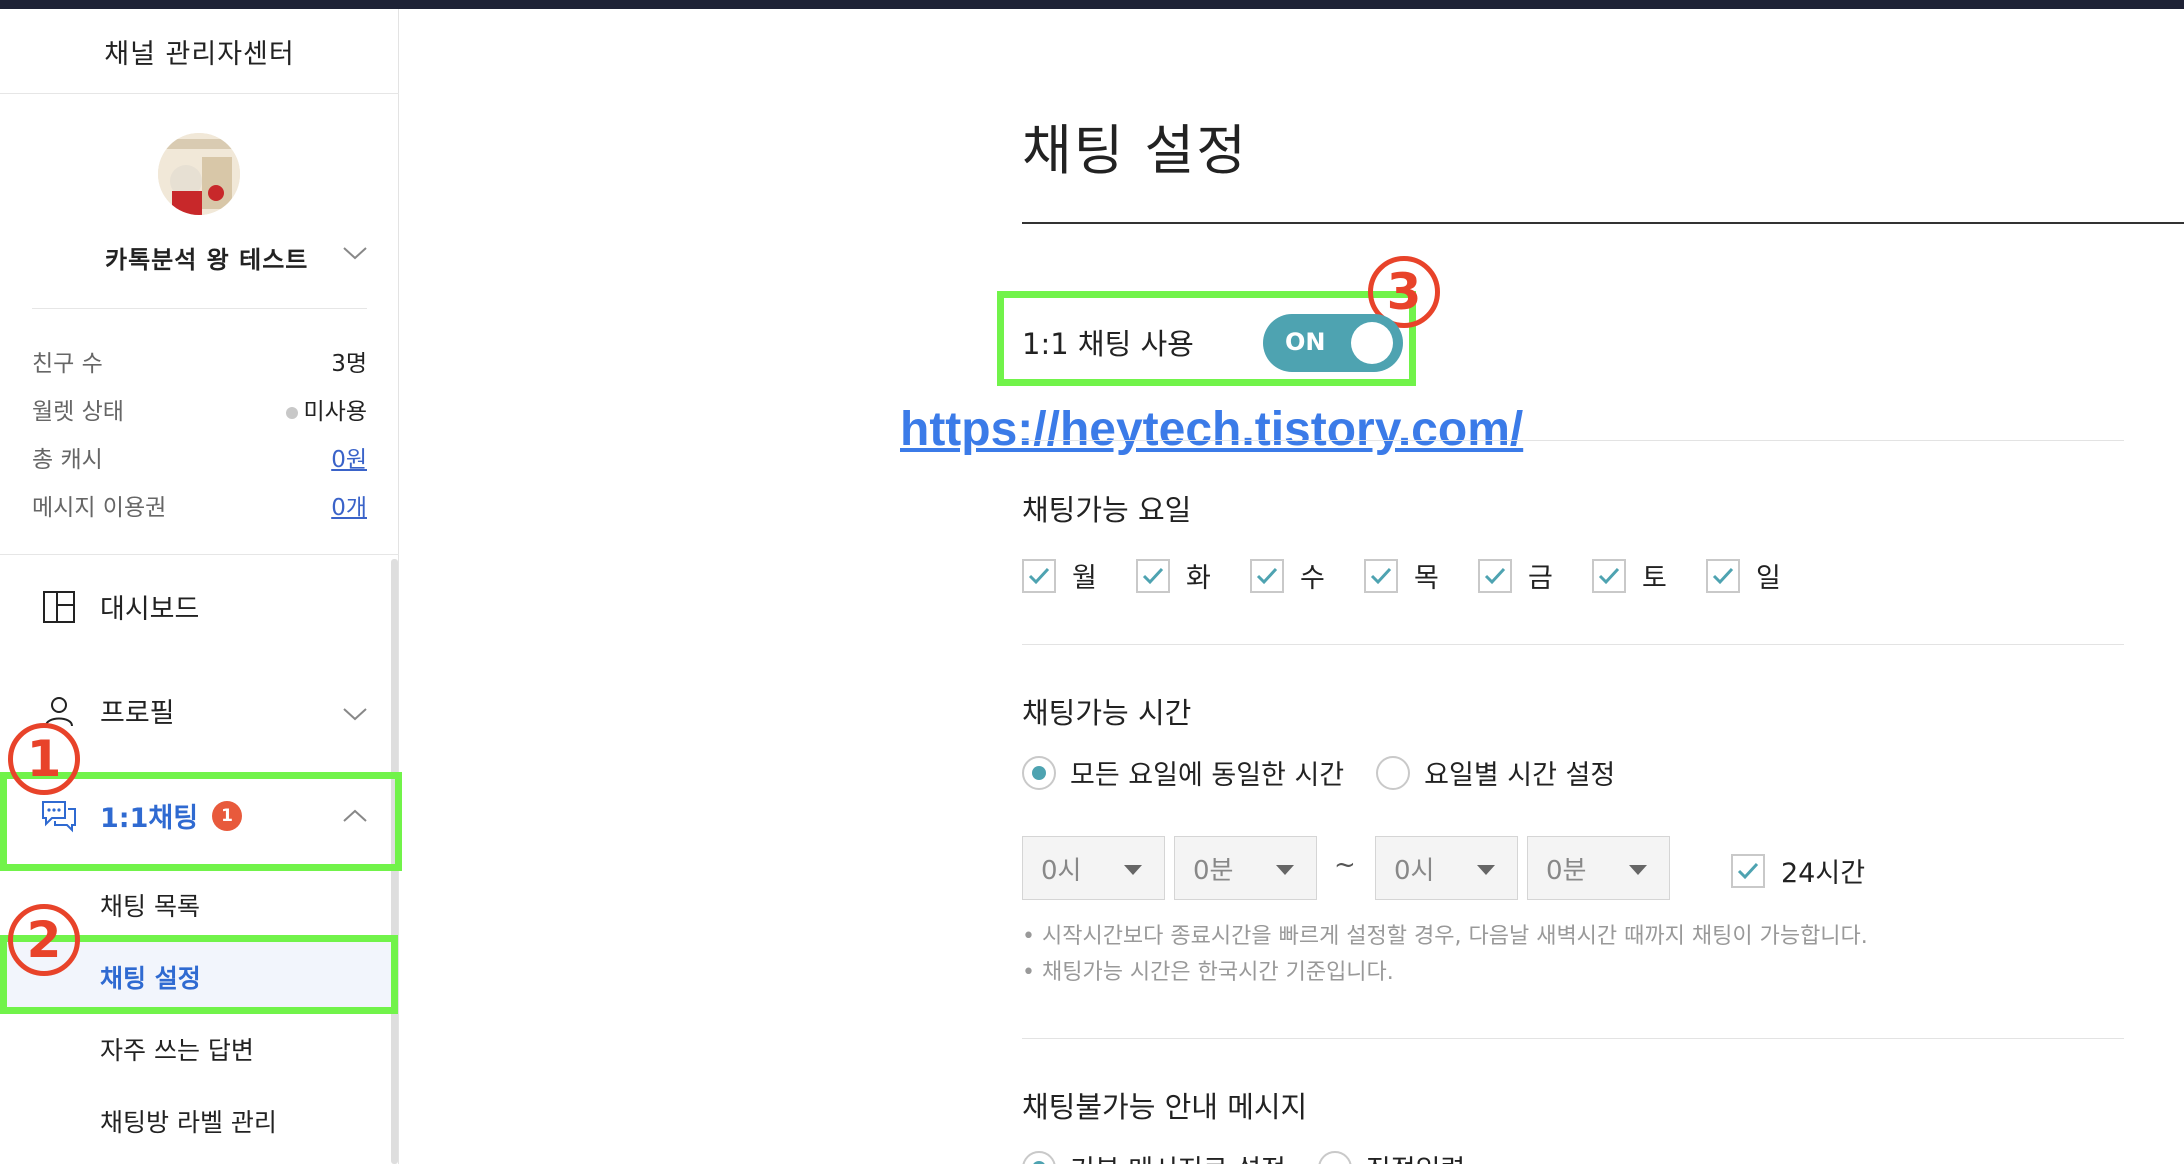  I want to click on stat-label: 월렛 상태, so click(78, 412).